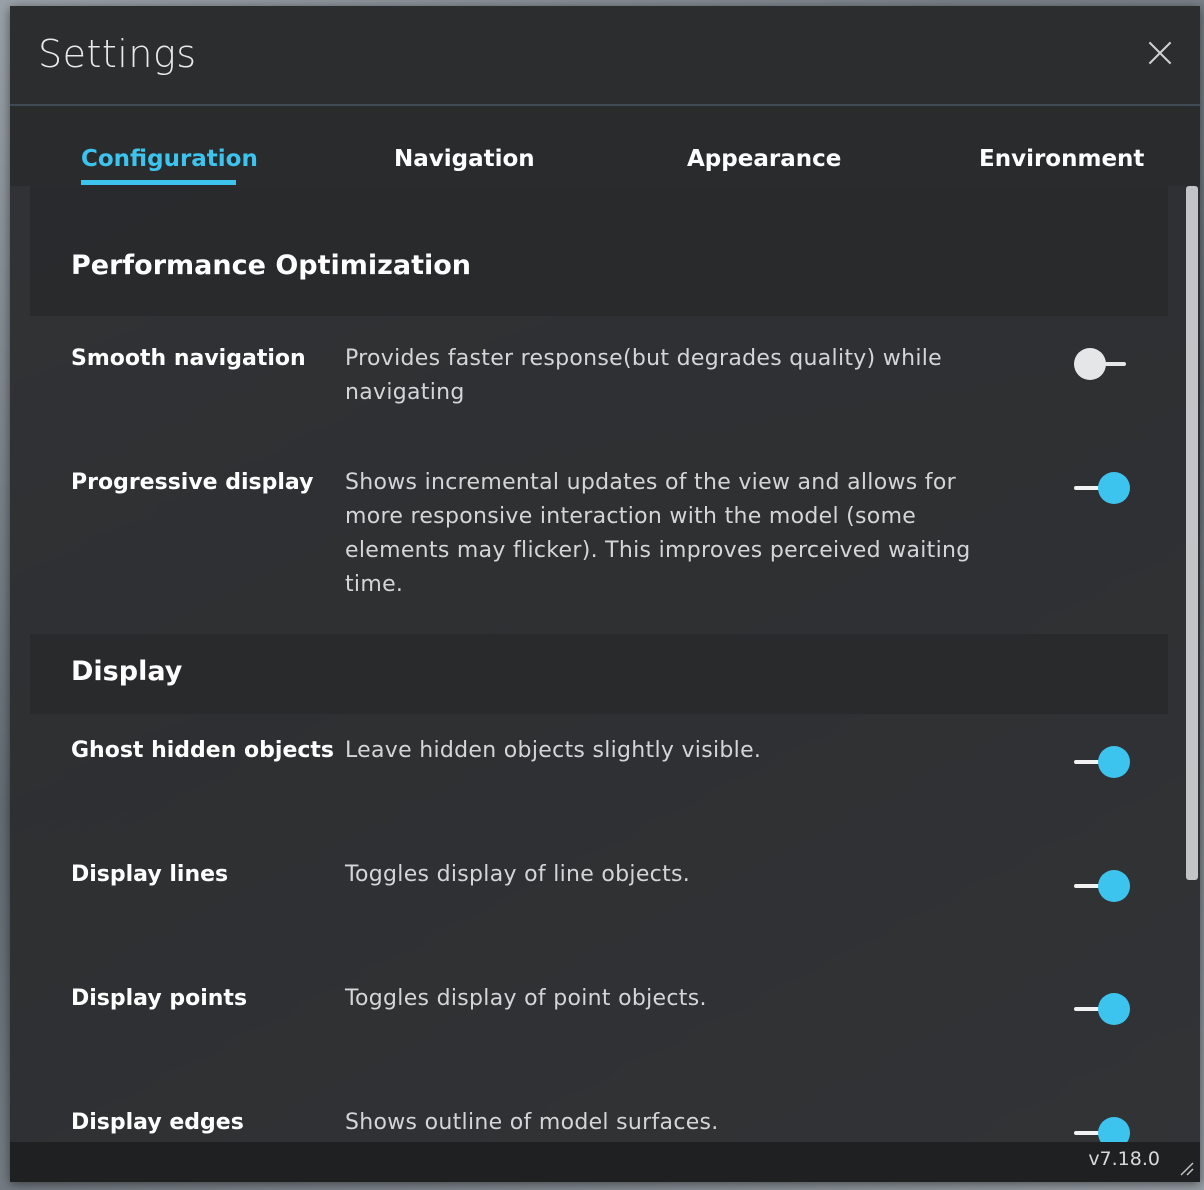 Image resolution: width=1204 pixels, height=1190 pixels. What do you see at coordinates (157, 1122) in the screenshot?
I see `setting-label-display-edges: Display edges` at bounding box center [157, 1122].